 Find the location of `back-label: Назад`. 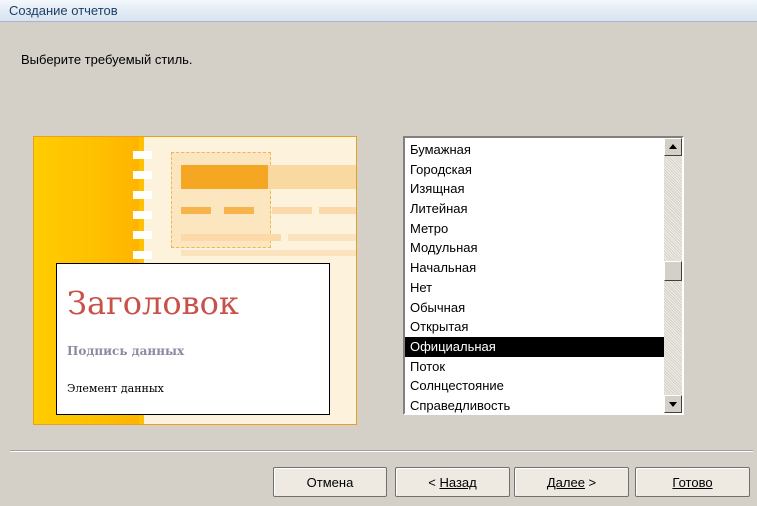

back-label: Назад is located at coordinates (458, 482).